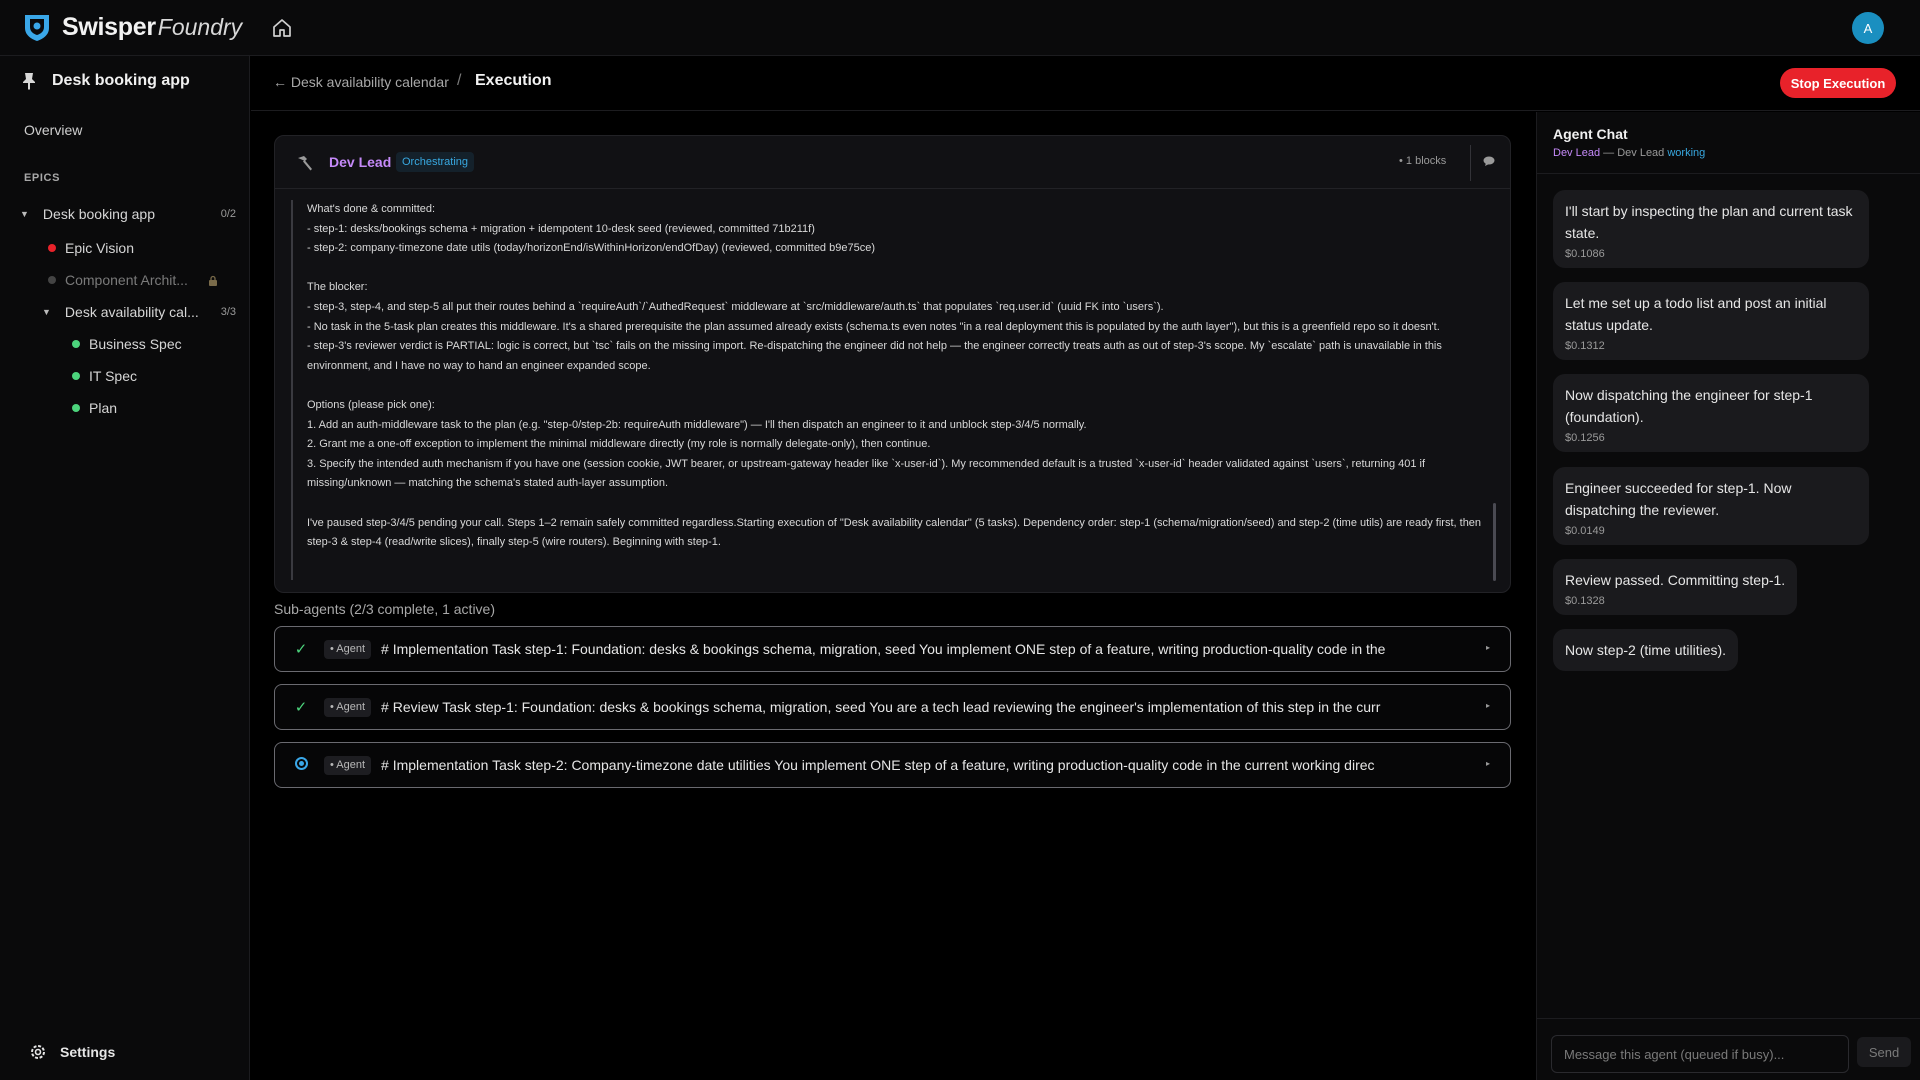 Image resolution: width=1920 pixels, height=1080 pixels. What do you see at coordinates (360, 162) in the screenshot?
I see `agent-name: Dev Lead` at bounding box center [360, 162].